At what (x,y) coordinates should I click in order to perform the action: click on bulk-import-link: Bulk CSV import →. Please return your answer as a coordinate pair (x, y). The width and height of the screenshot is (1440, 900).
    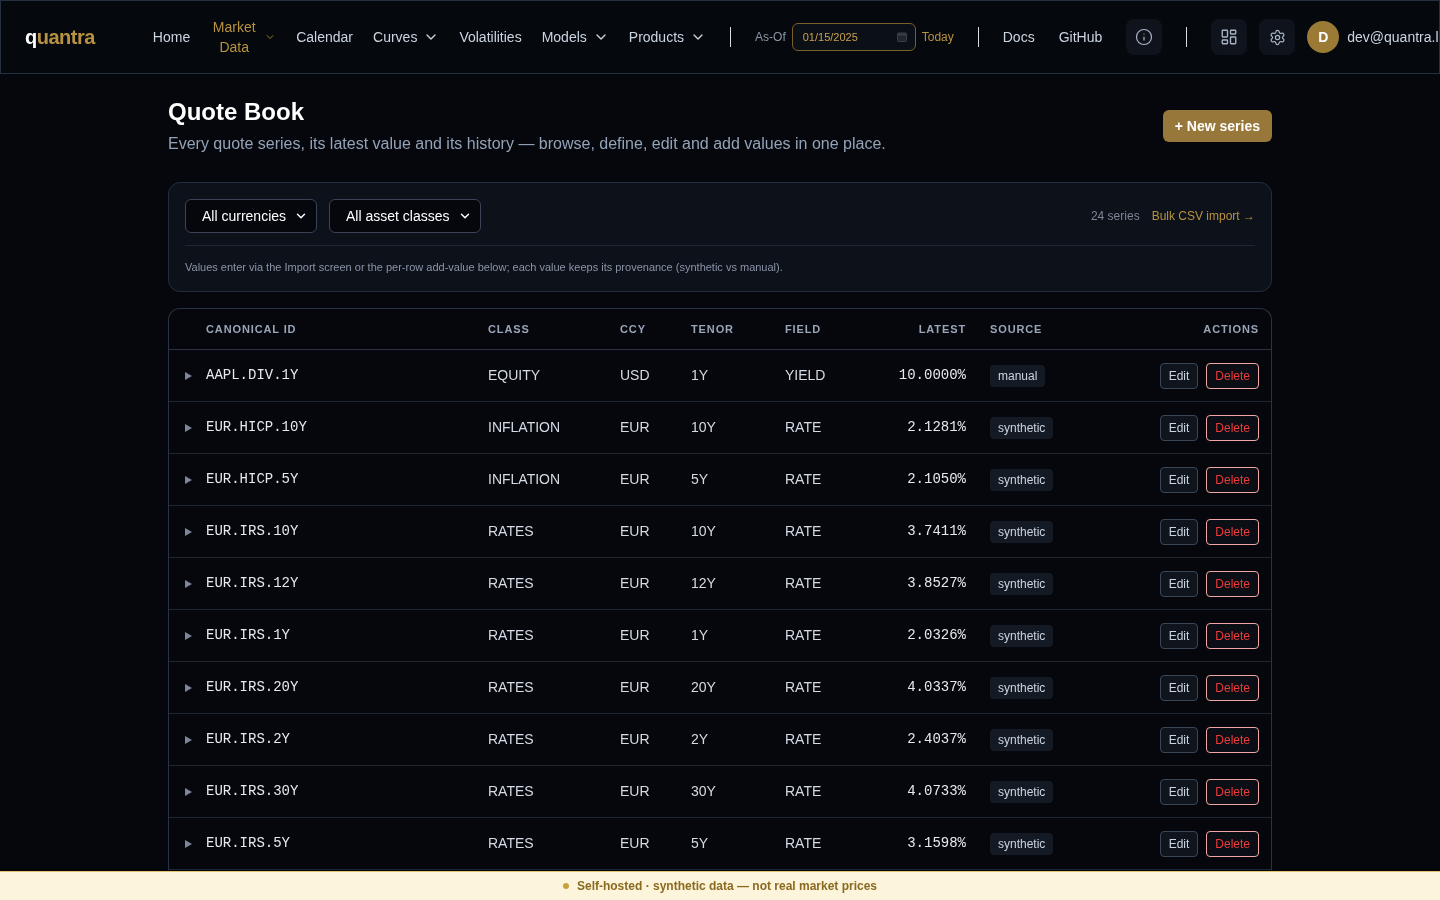
    Looking at the image, I should click on (1203, 216).